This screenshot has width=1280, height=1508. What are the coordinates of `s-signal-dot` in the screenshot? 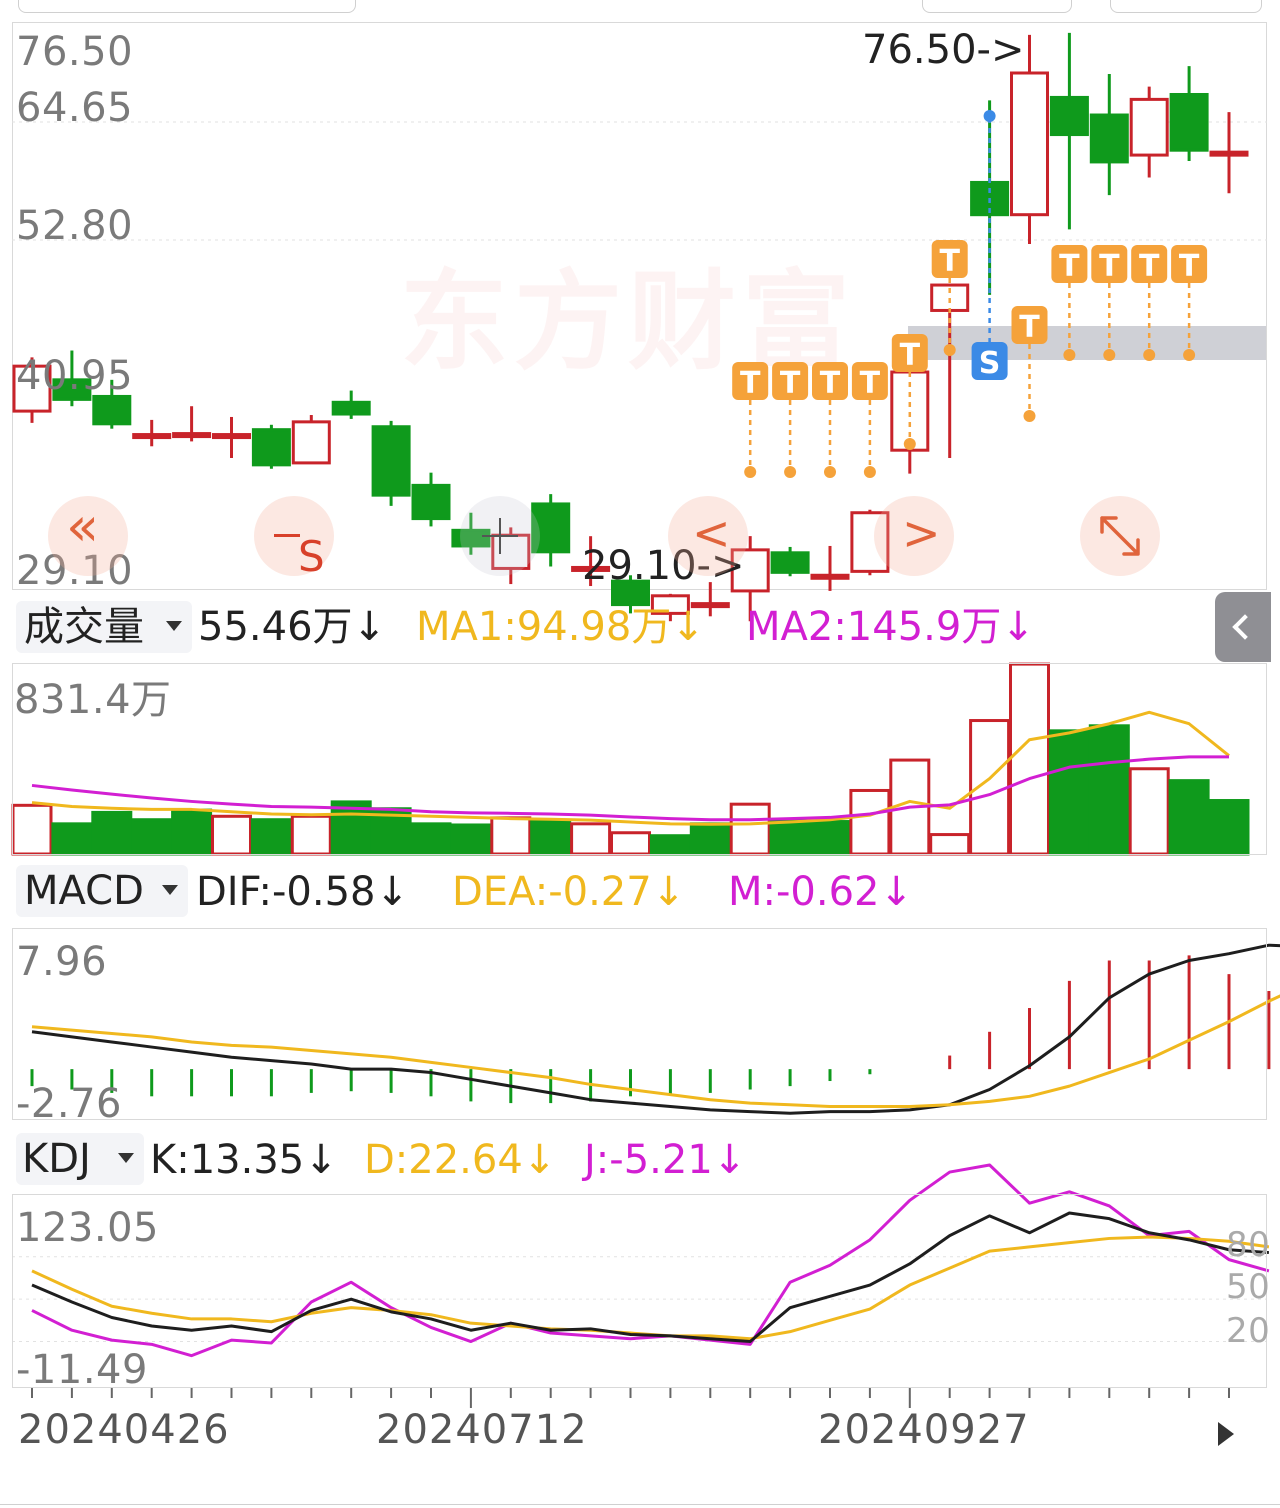 It's located at (989, 116).